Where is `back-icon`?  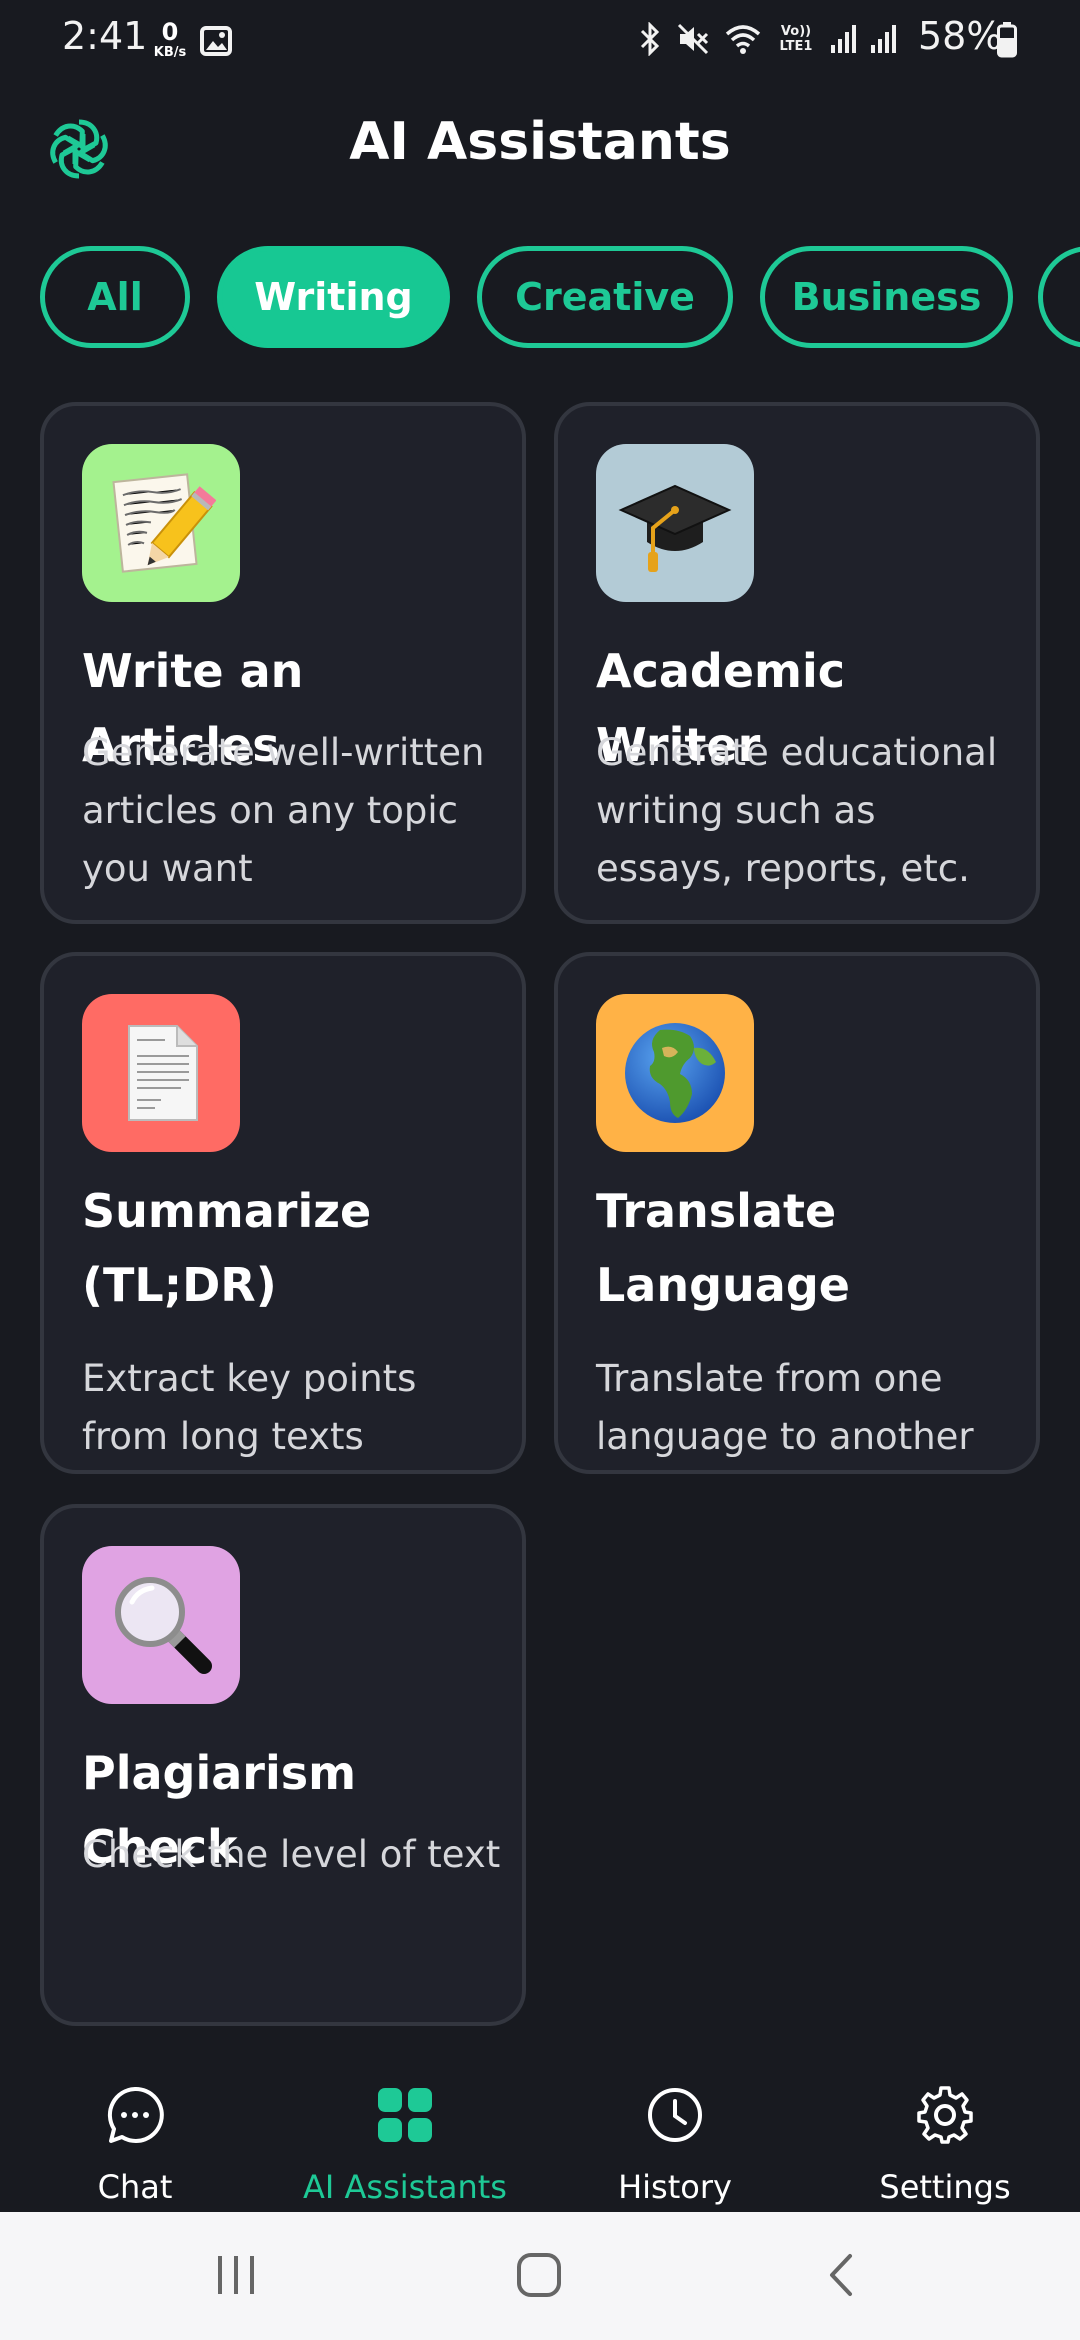 back-icon is located at coordinates (841, 2275).